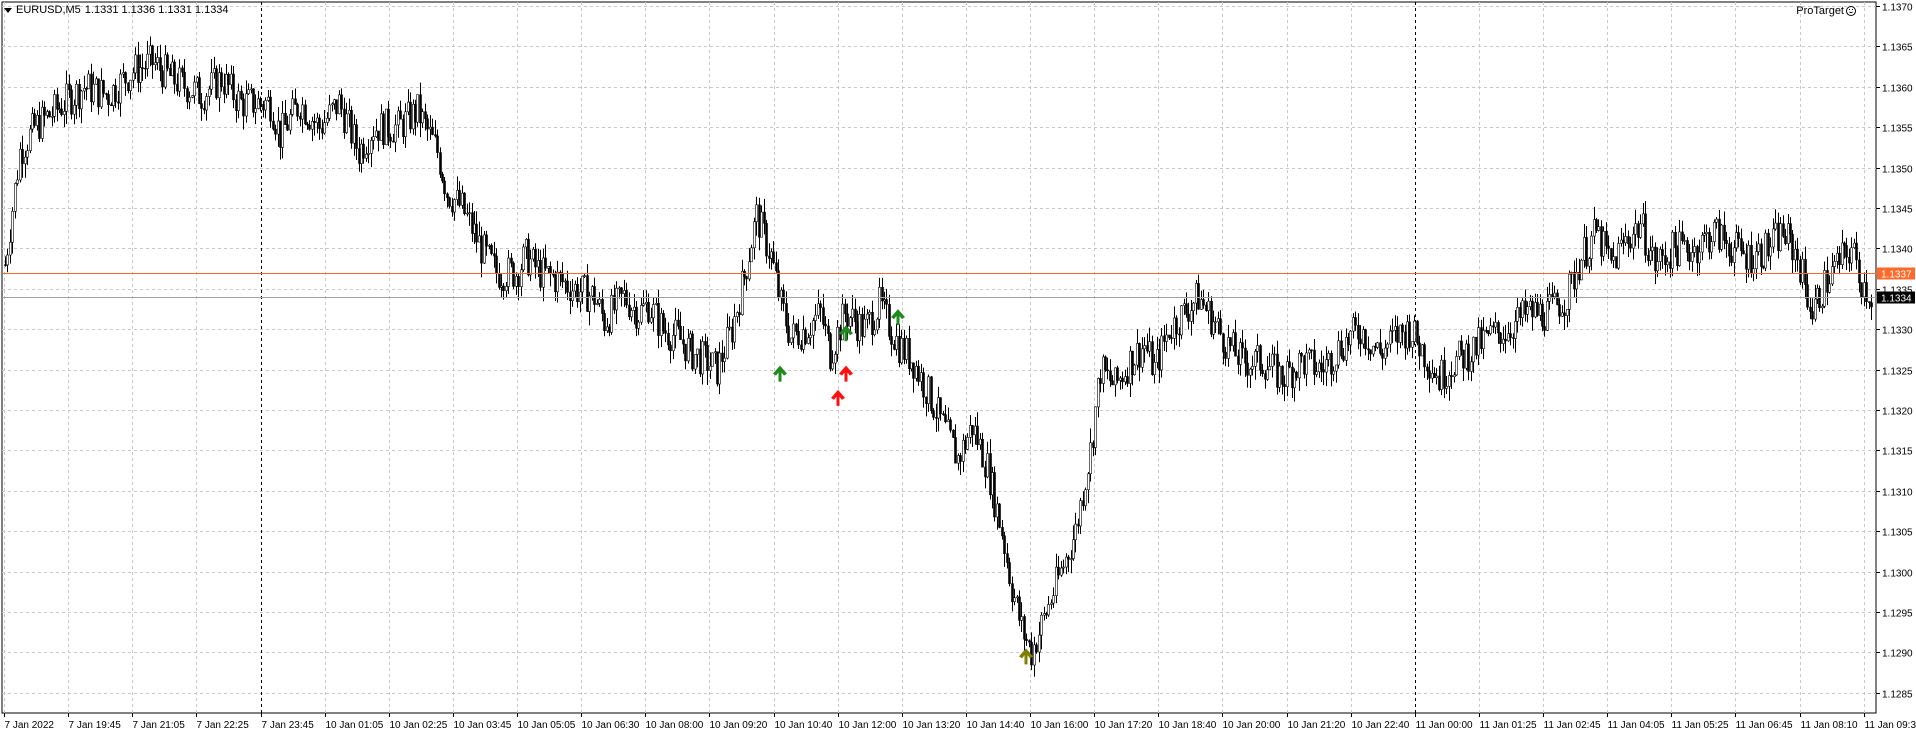  I want to click on indicator-label: ProTarget, so click(1826, 11).